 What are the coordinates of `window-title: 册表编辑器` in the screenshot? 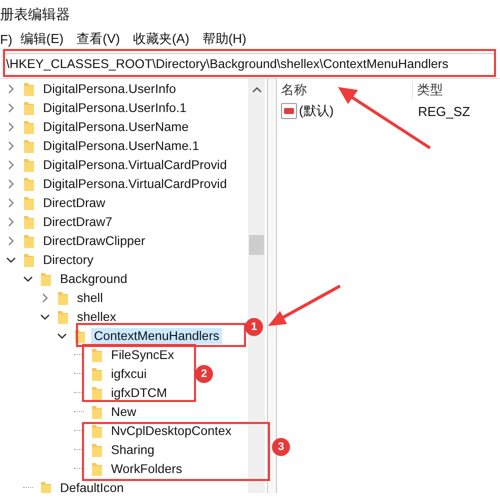 It's located at (35, 14).